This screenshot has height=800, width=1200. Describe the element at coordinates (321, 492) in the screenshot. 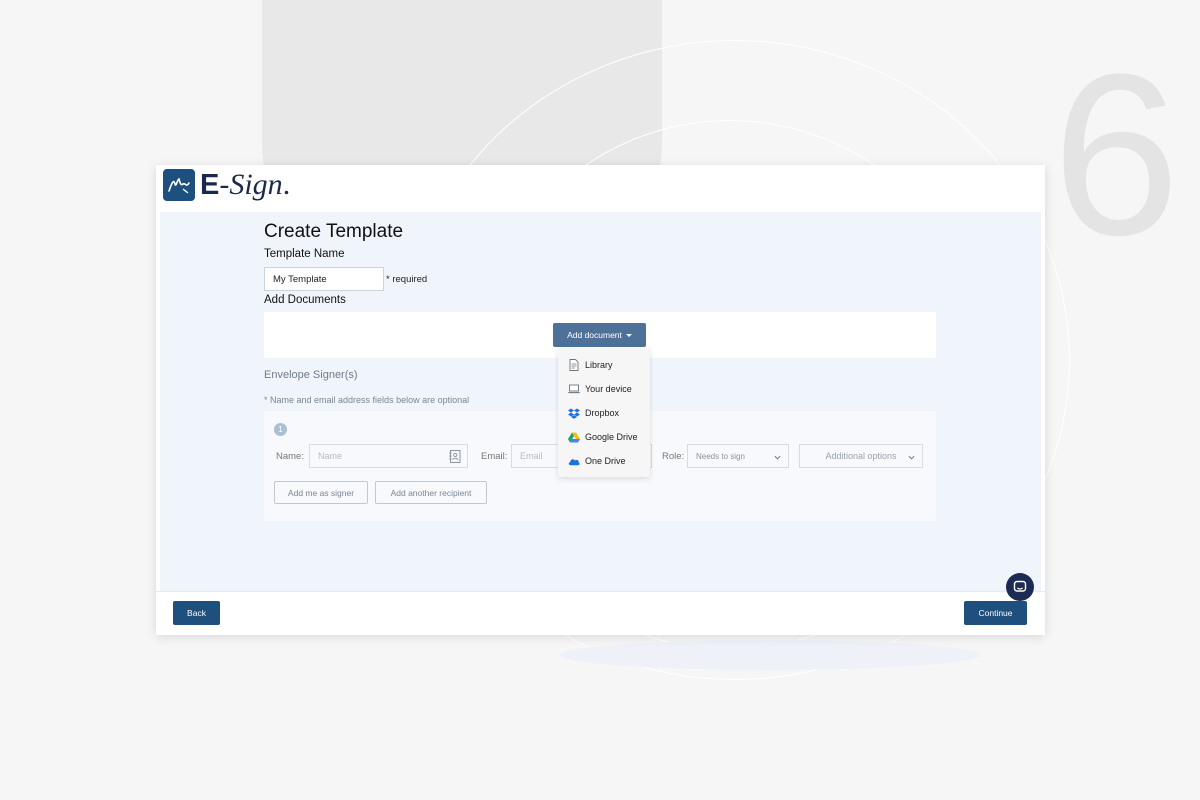

I see `add-me-as-signer-button: Add me as signer` at that location.